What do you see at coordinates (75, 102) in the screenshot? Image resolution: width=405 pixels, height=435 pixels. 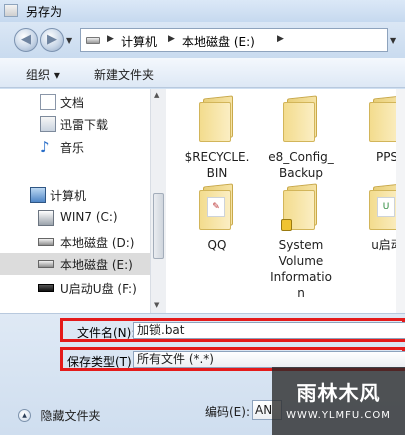 I see `nav-item-documents: 文档` at bounding box center [75, 102].